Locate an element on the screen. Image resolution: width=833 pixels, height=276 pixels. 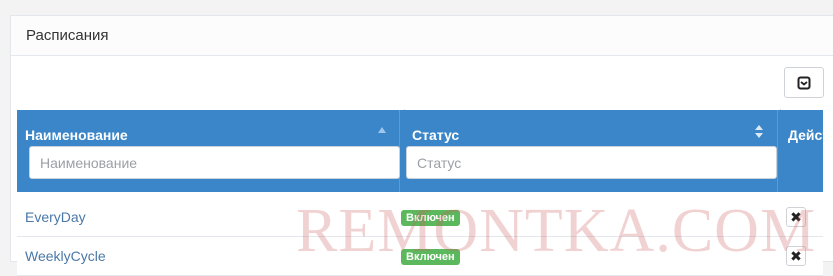
sort-both-icon is located at coordinates (759, 132).